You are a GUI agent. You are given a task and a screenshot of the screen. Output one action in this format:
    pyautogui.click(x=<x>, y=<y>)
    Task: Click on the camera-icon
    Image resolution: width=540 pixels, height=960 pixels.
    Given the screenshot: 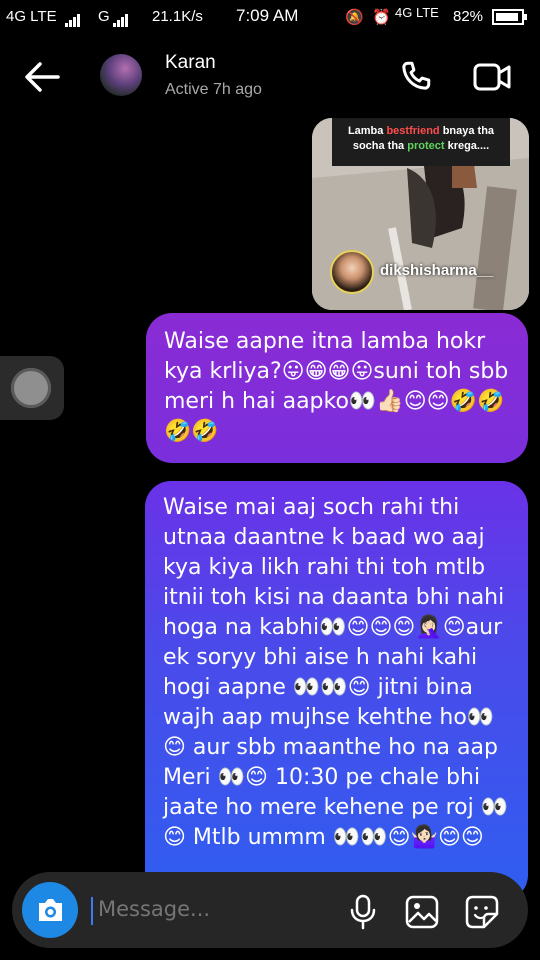 What is the action you would take?
    pyautogui.click(x=50, y=910)
    